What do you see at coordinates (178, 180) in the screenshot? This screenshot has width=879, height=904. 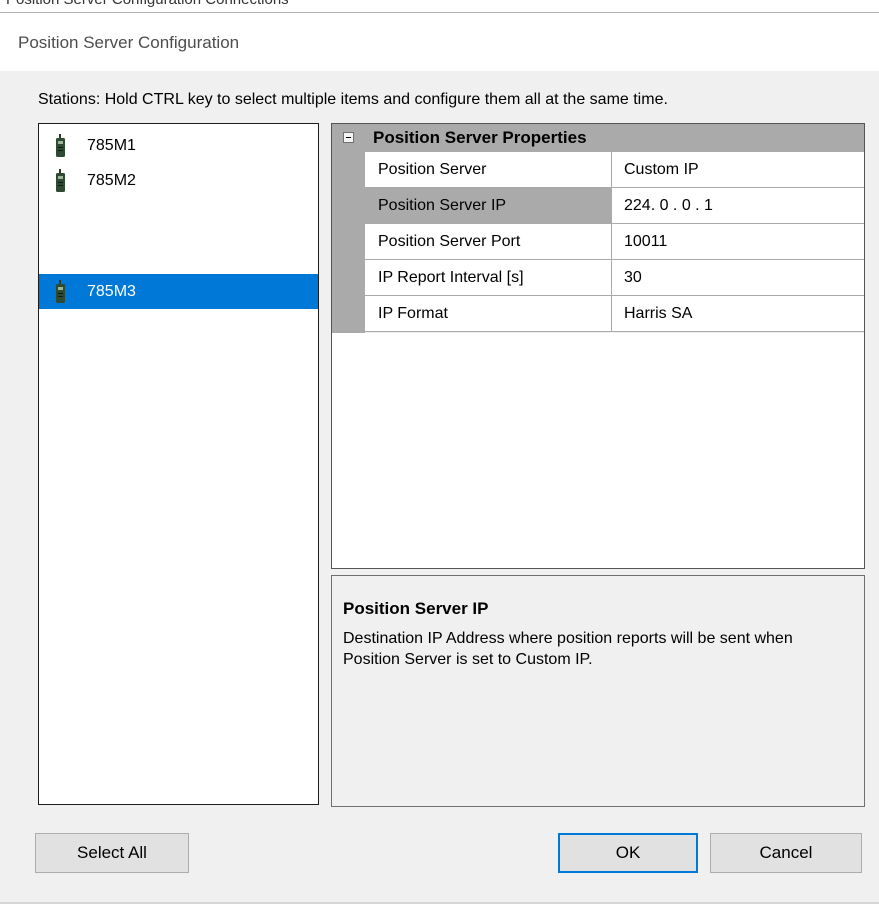 I see `station-item: 785M2` at bounding box center [178, 180].